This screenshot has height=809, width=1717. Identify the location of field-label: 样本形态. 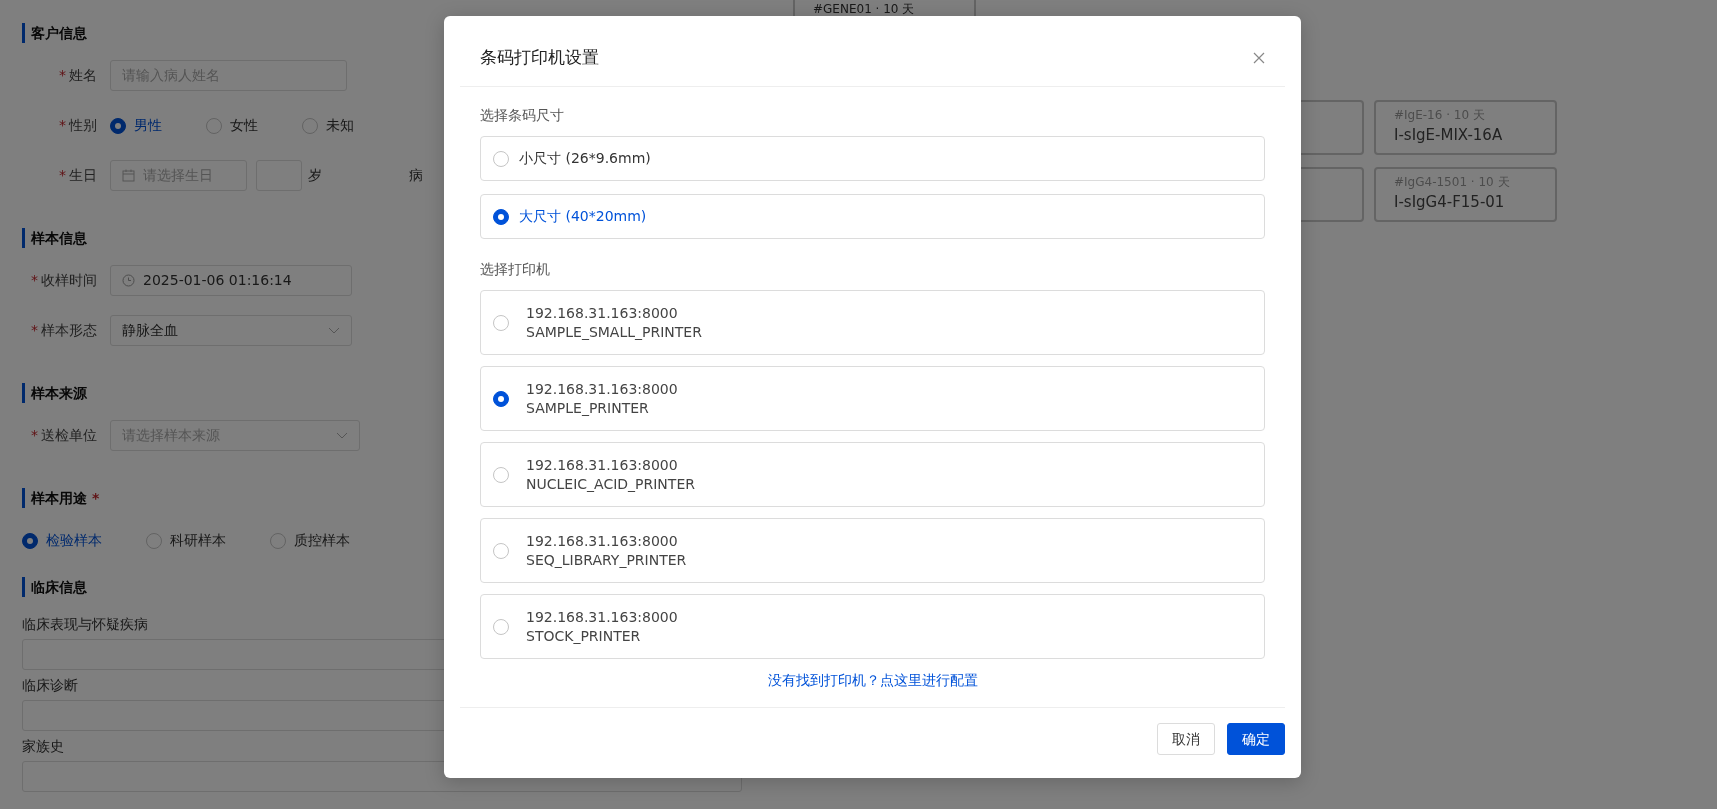
(69, 330).